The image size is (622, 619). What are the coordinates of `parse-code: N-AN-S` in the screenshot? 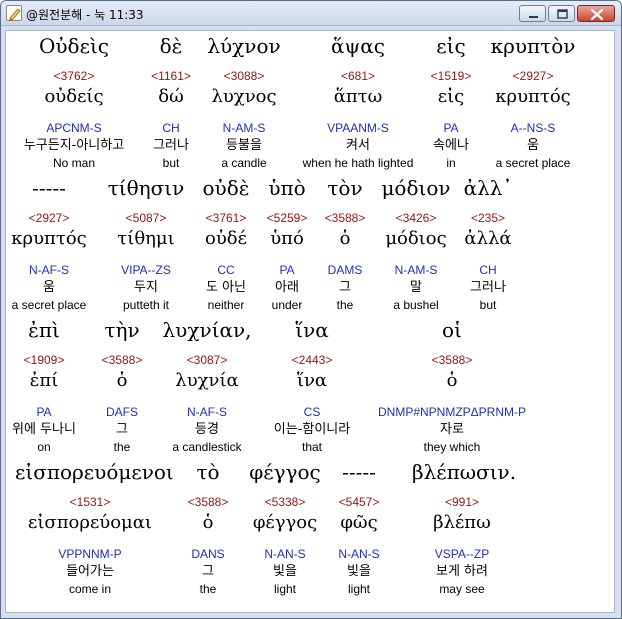 It's located at (359, 554).